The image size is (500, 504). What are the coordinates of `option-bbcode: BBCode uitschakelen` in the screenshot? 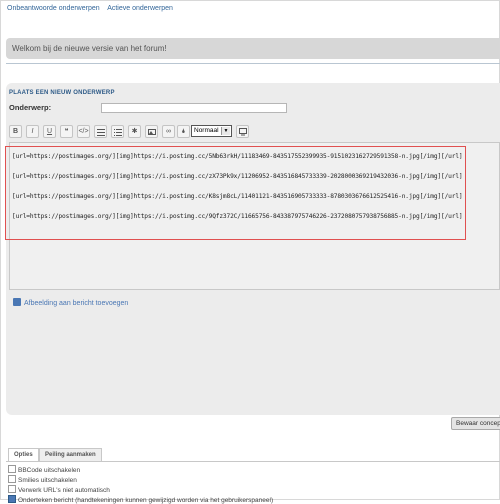 It's located at (44, 469).